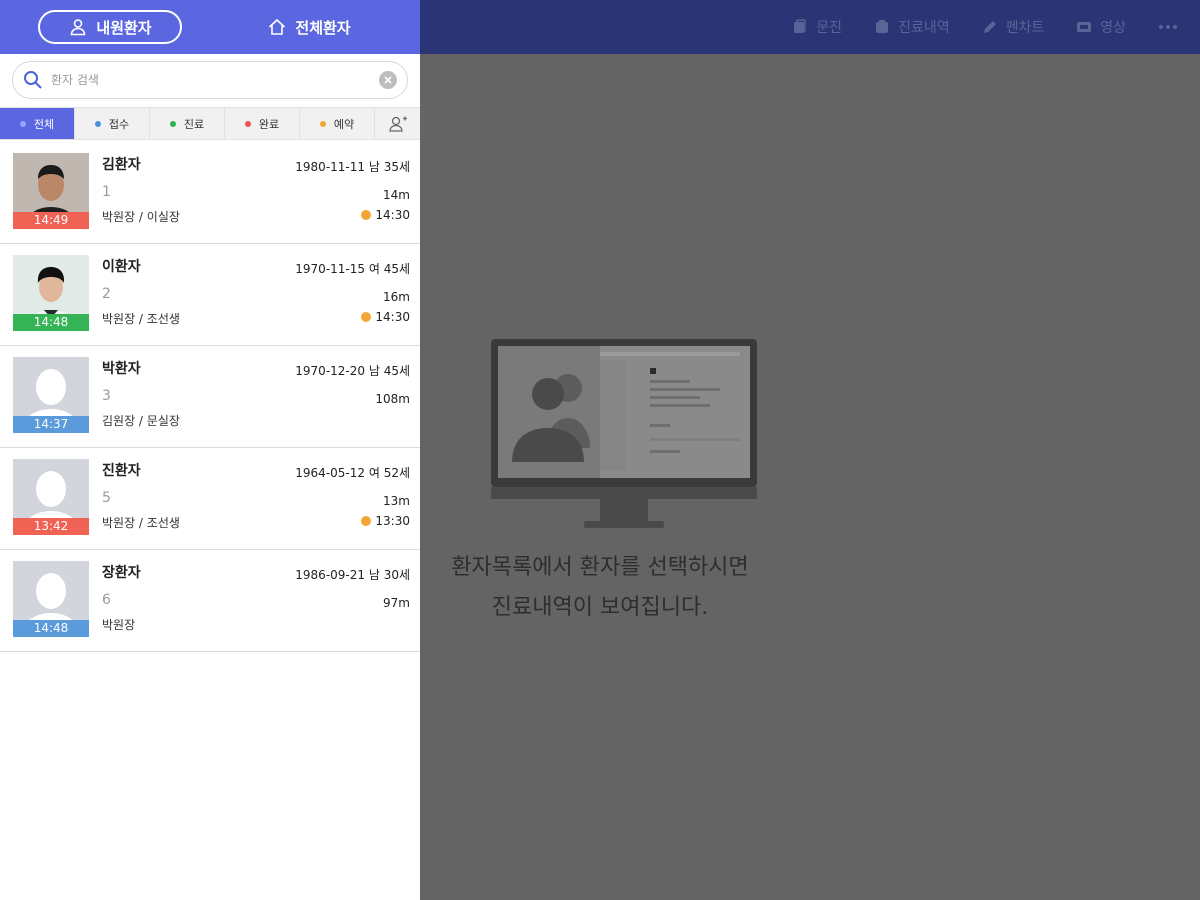 Image resolution: width=1200 pixels, height=900 pixels. What do you see at coordinates (51, 191) in the screenshot?
I see `patient-photo: 14:49` at bounding box center [51, 191].